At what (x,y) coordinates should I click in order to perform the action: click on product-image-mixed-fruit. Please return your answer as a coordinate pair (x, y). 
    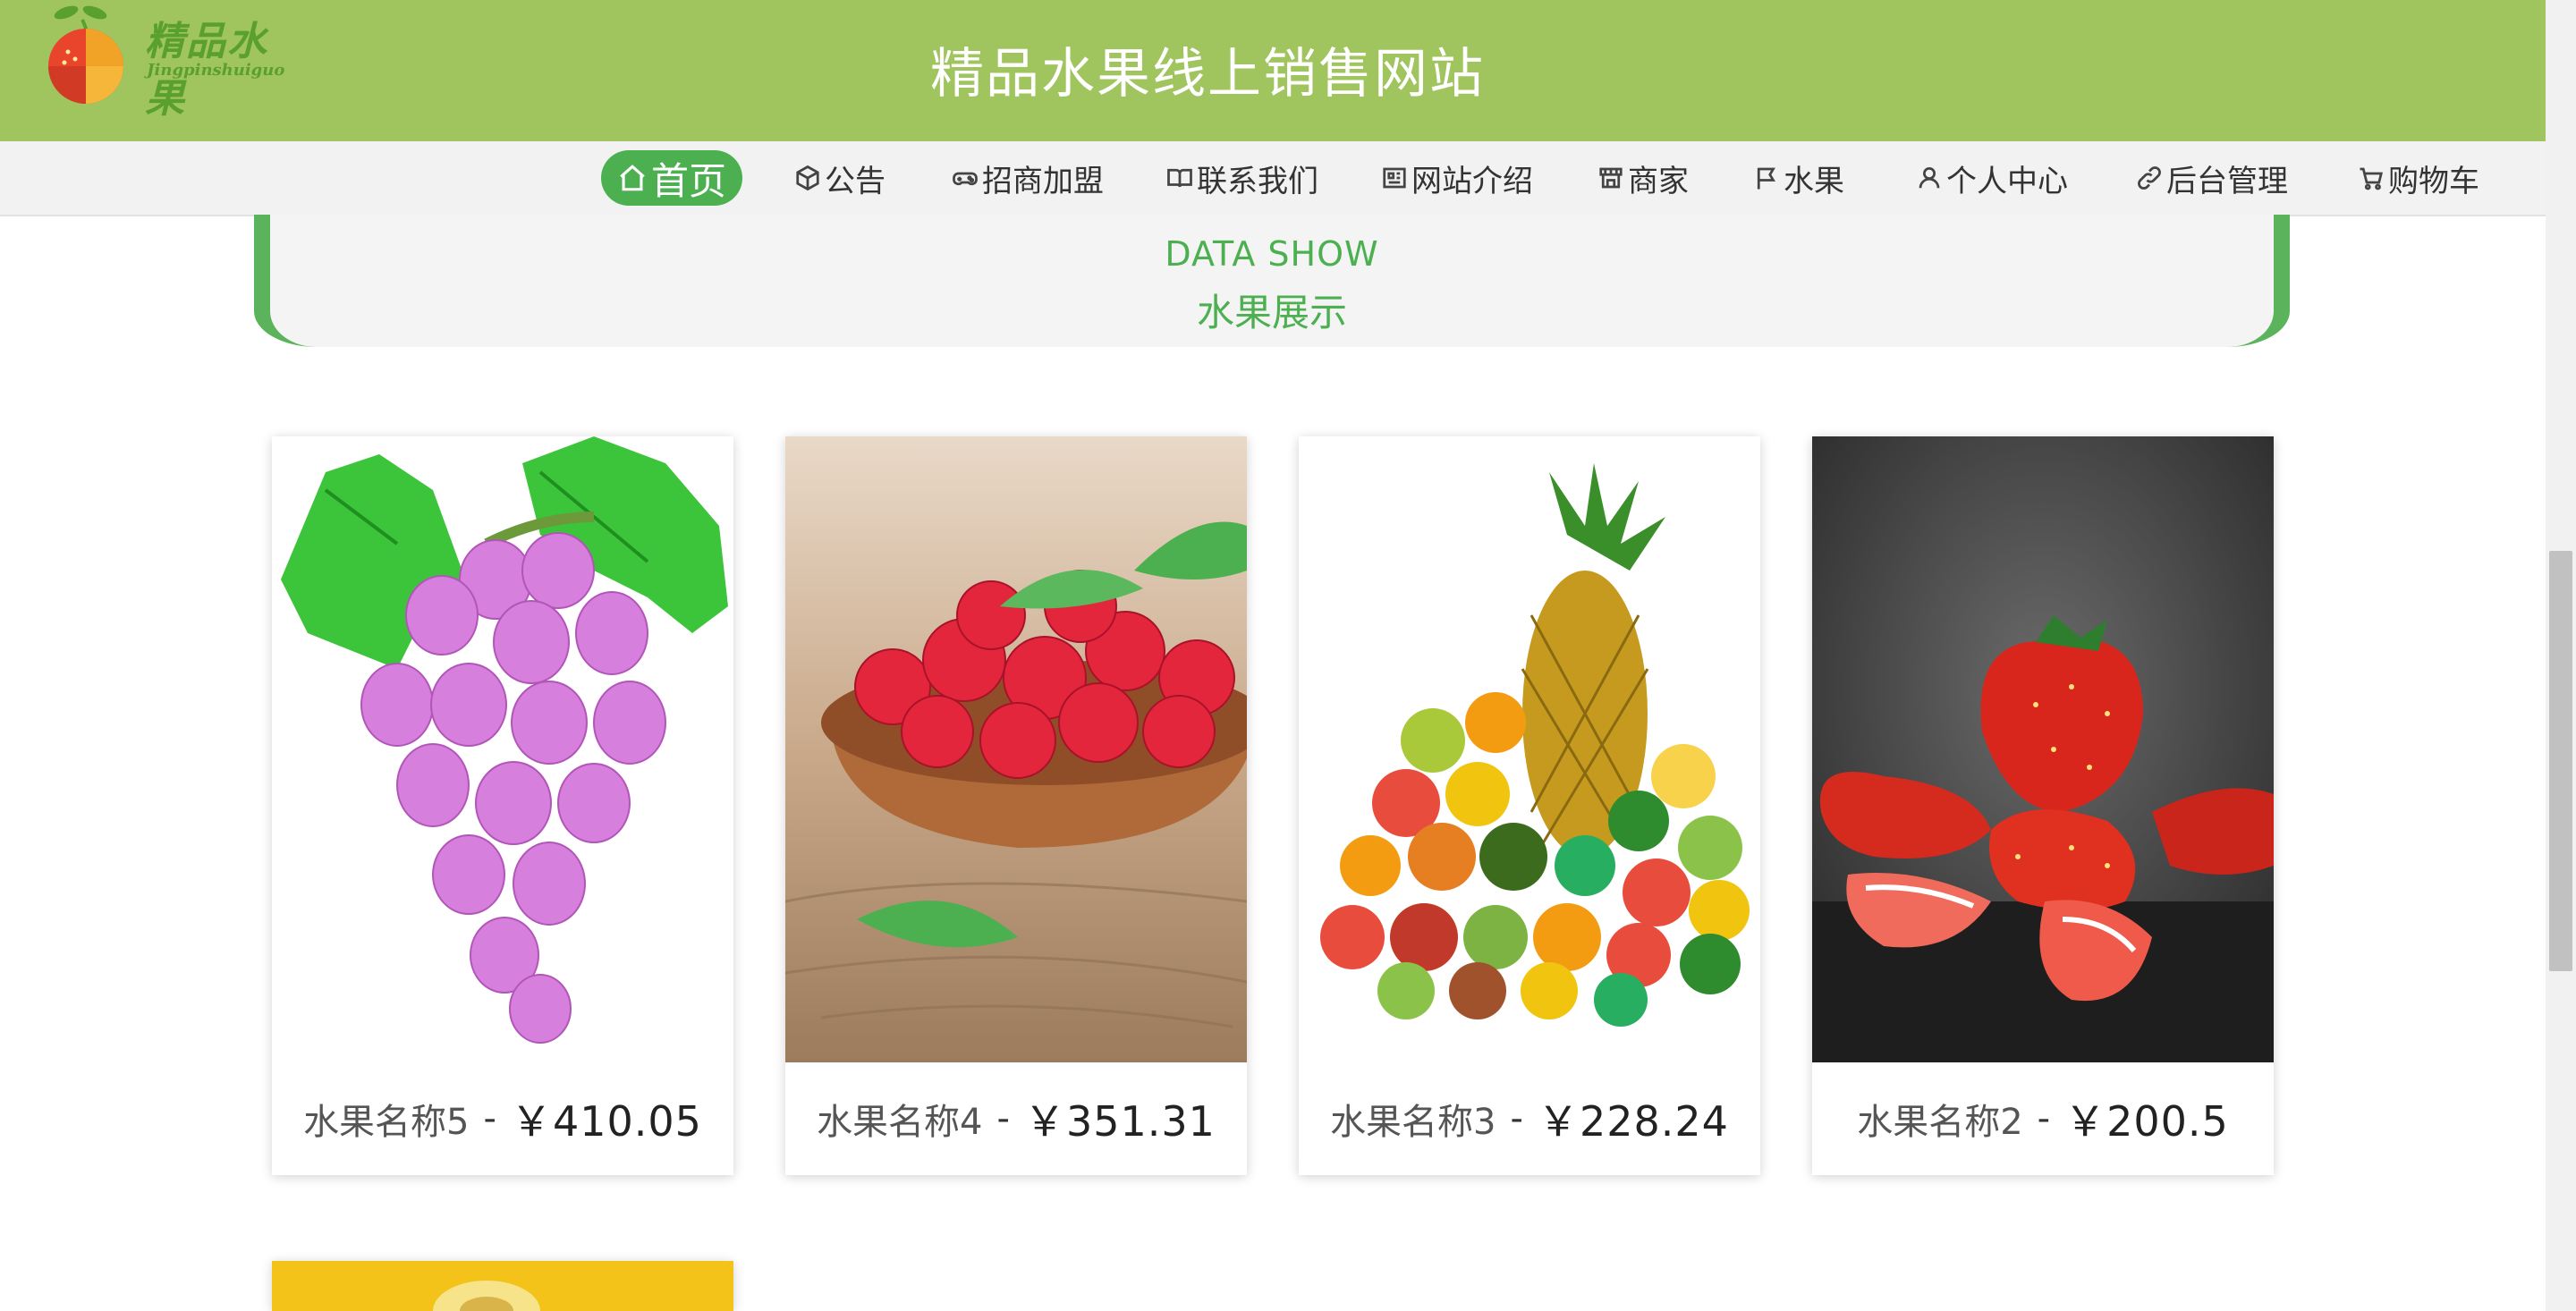
    Looking at the image, I should click on (1529, 749).